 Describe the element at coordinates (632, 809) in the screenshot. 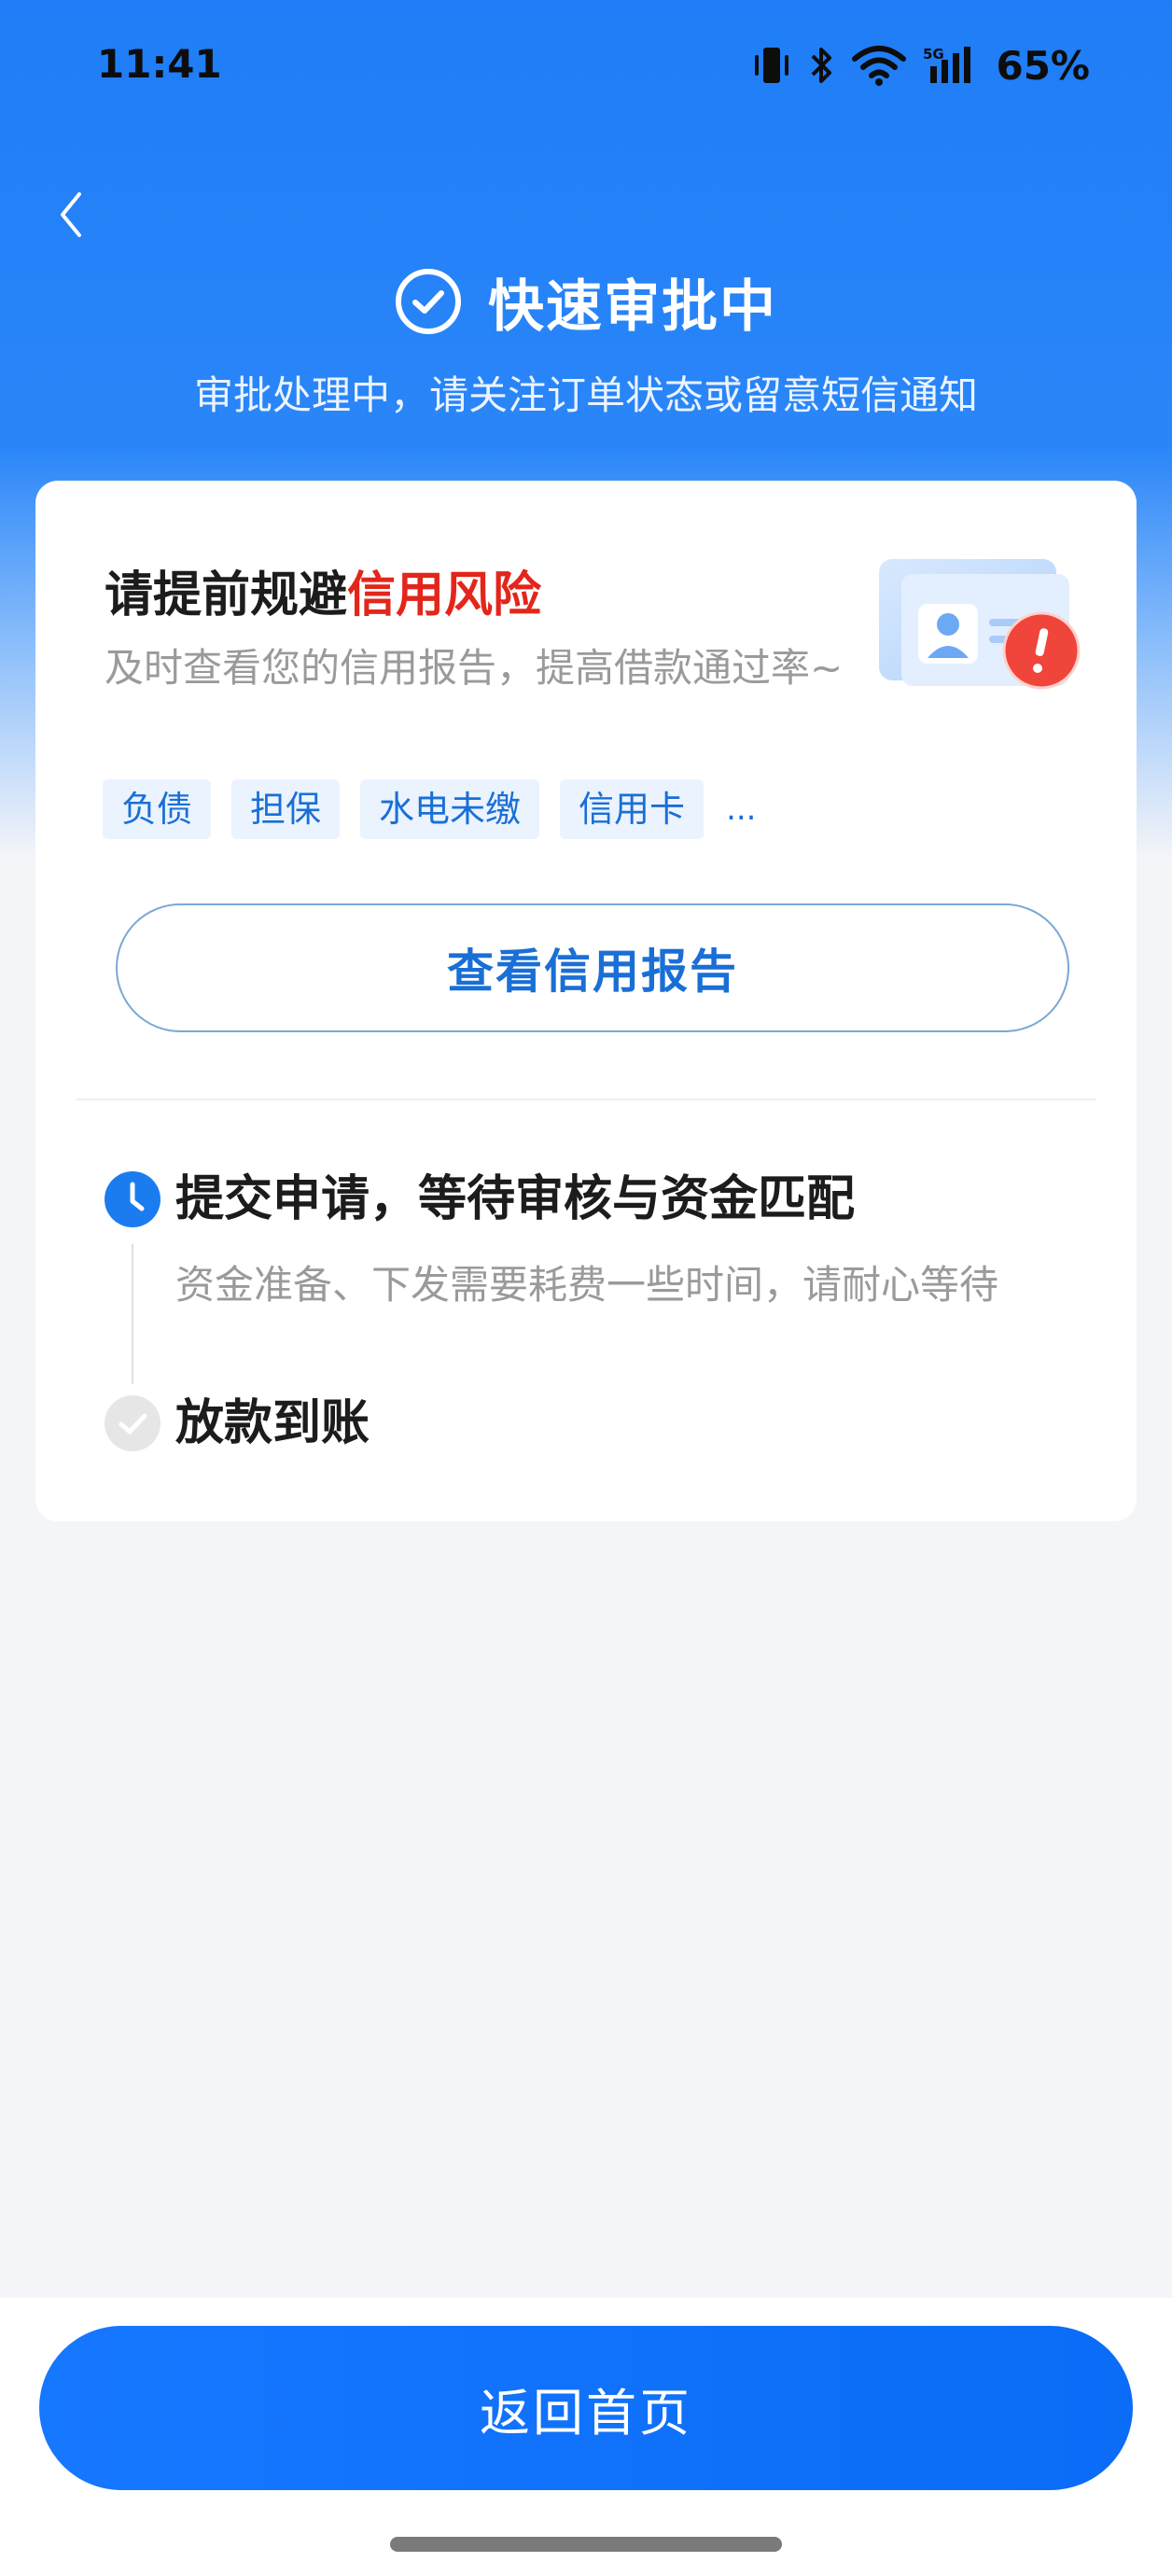

I see `tag-credit-card: 信用卡` at that location.